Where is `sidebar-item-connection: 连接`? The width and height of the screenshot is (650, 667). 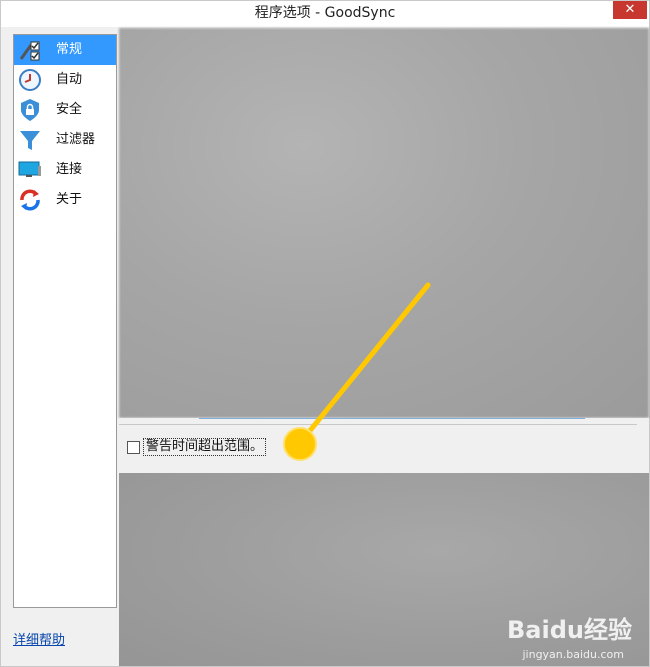 sidebar-item-connection: 连接 is located at coordinates (65, 170).